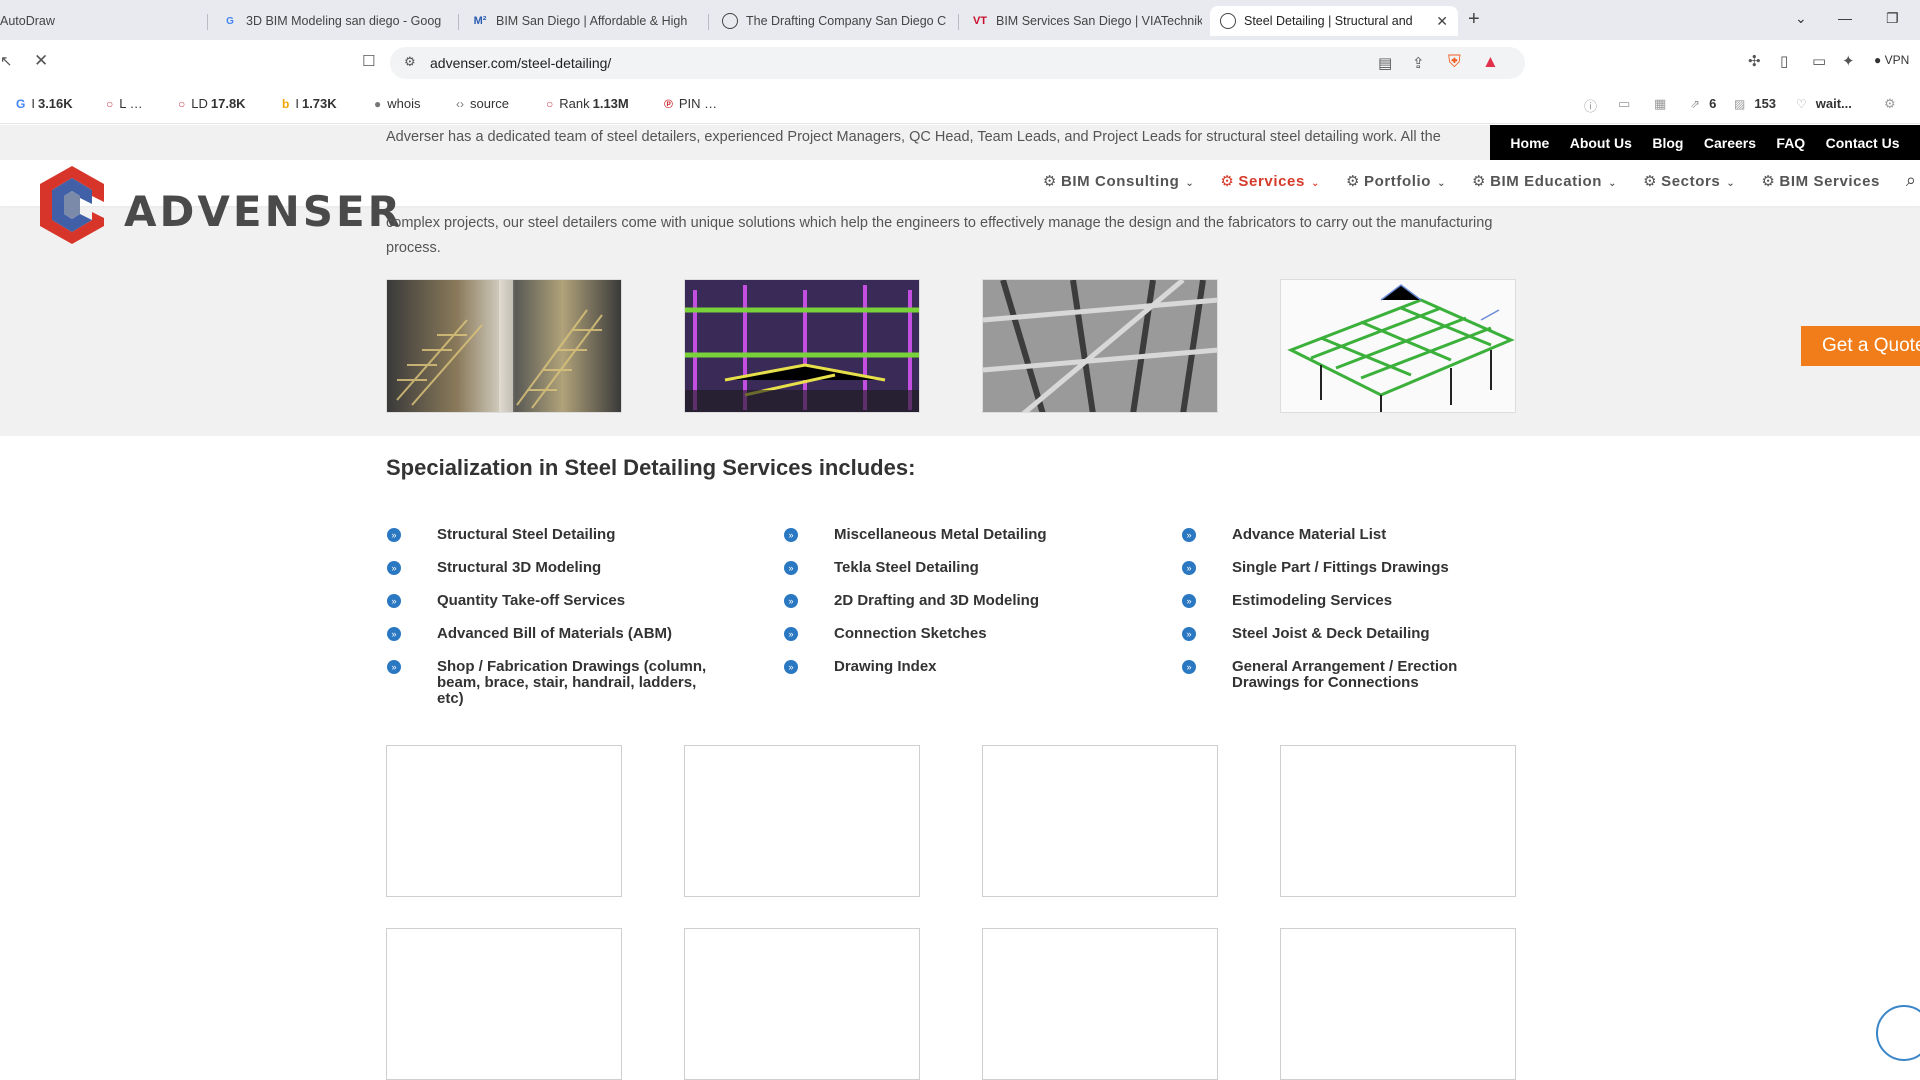  What do you see at coordinates (1118, 181) in the screenshot?
I see `menu-bim-consulting: ⚙ BIM Consulting ⌄` at bounding box center [1118, 181].